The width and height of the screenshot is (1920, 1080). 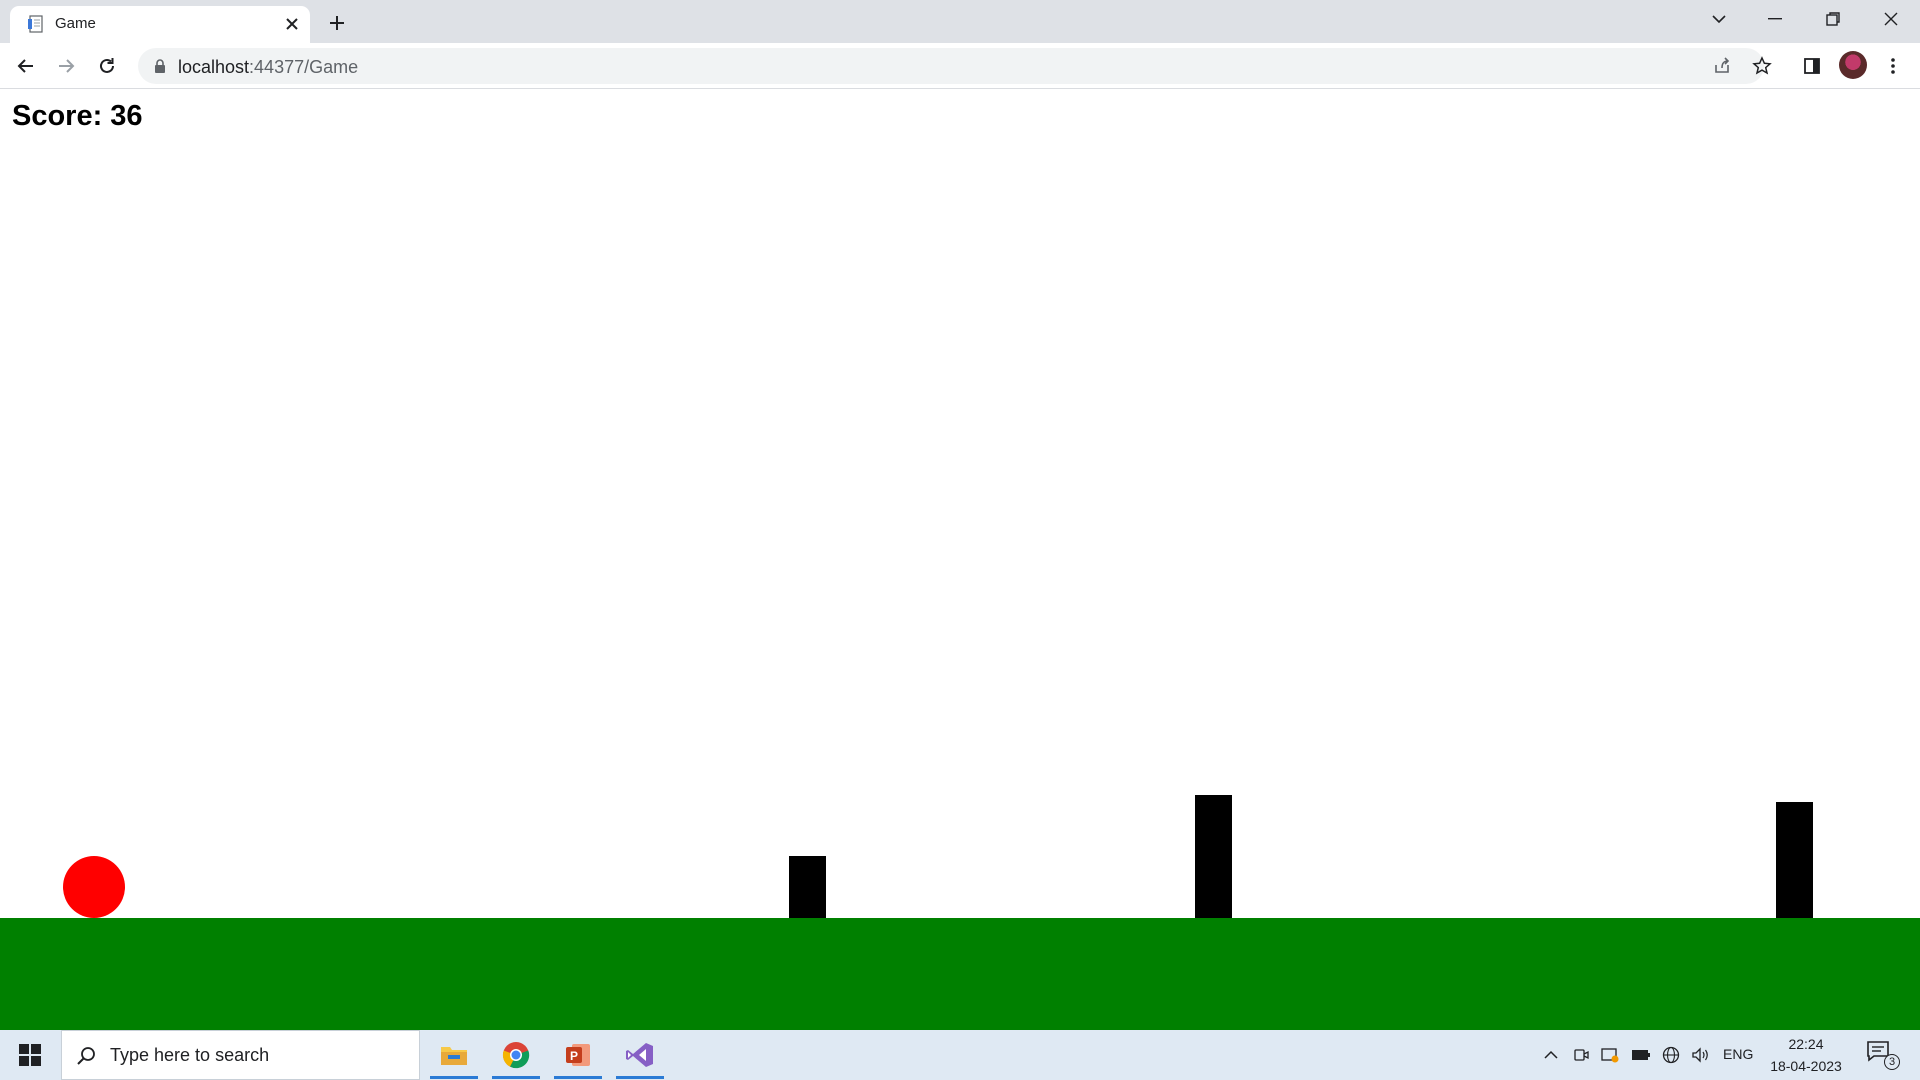 What do you see at coordinates (1641, 1055) in the screenshot?
I see `battery-icon` at bounding box center [1641, 1055].